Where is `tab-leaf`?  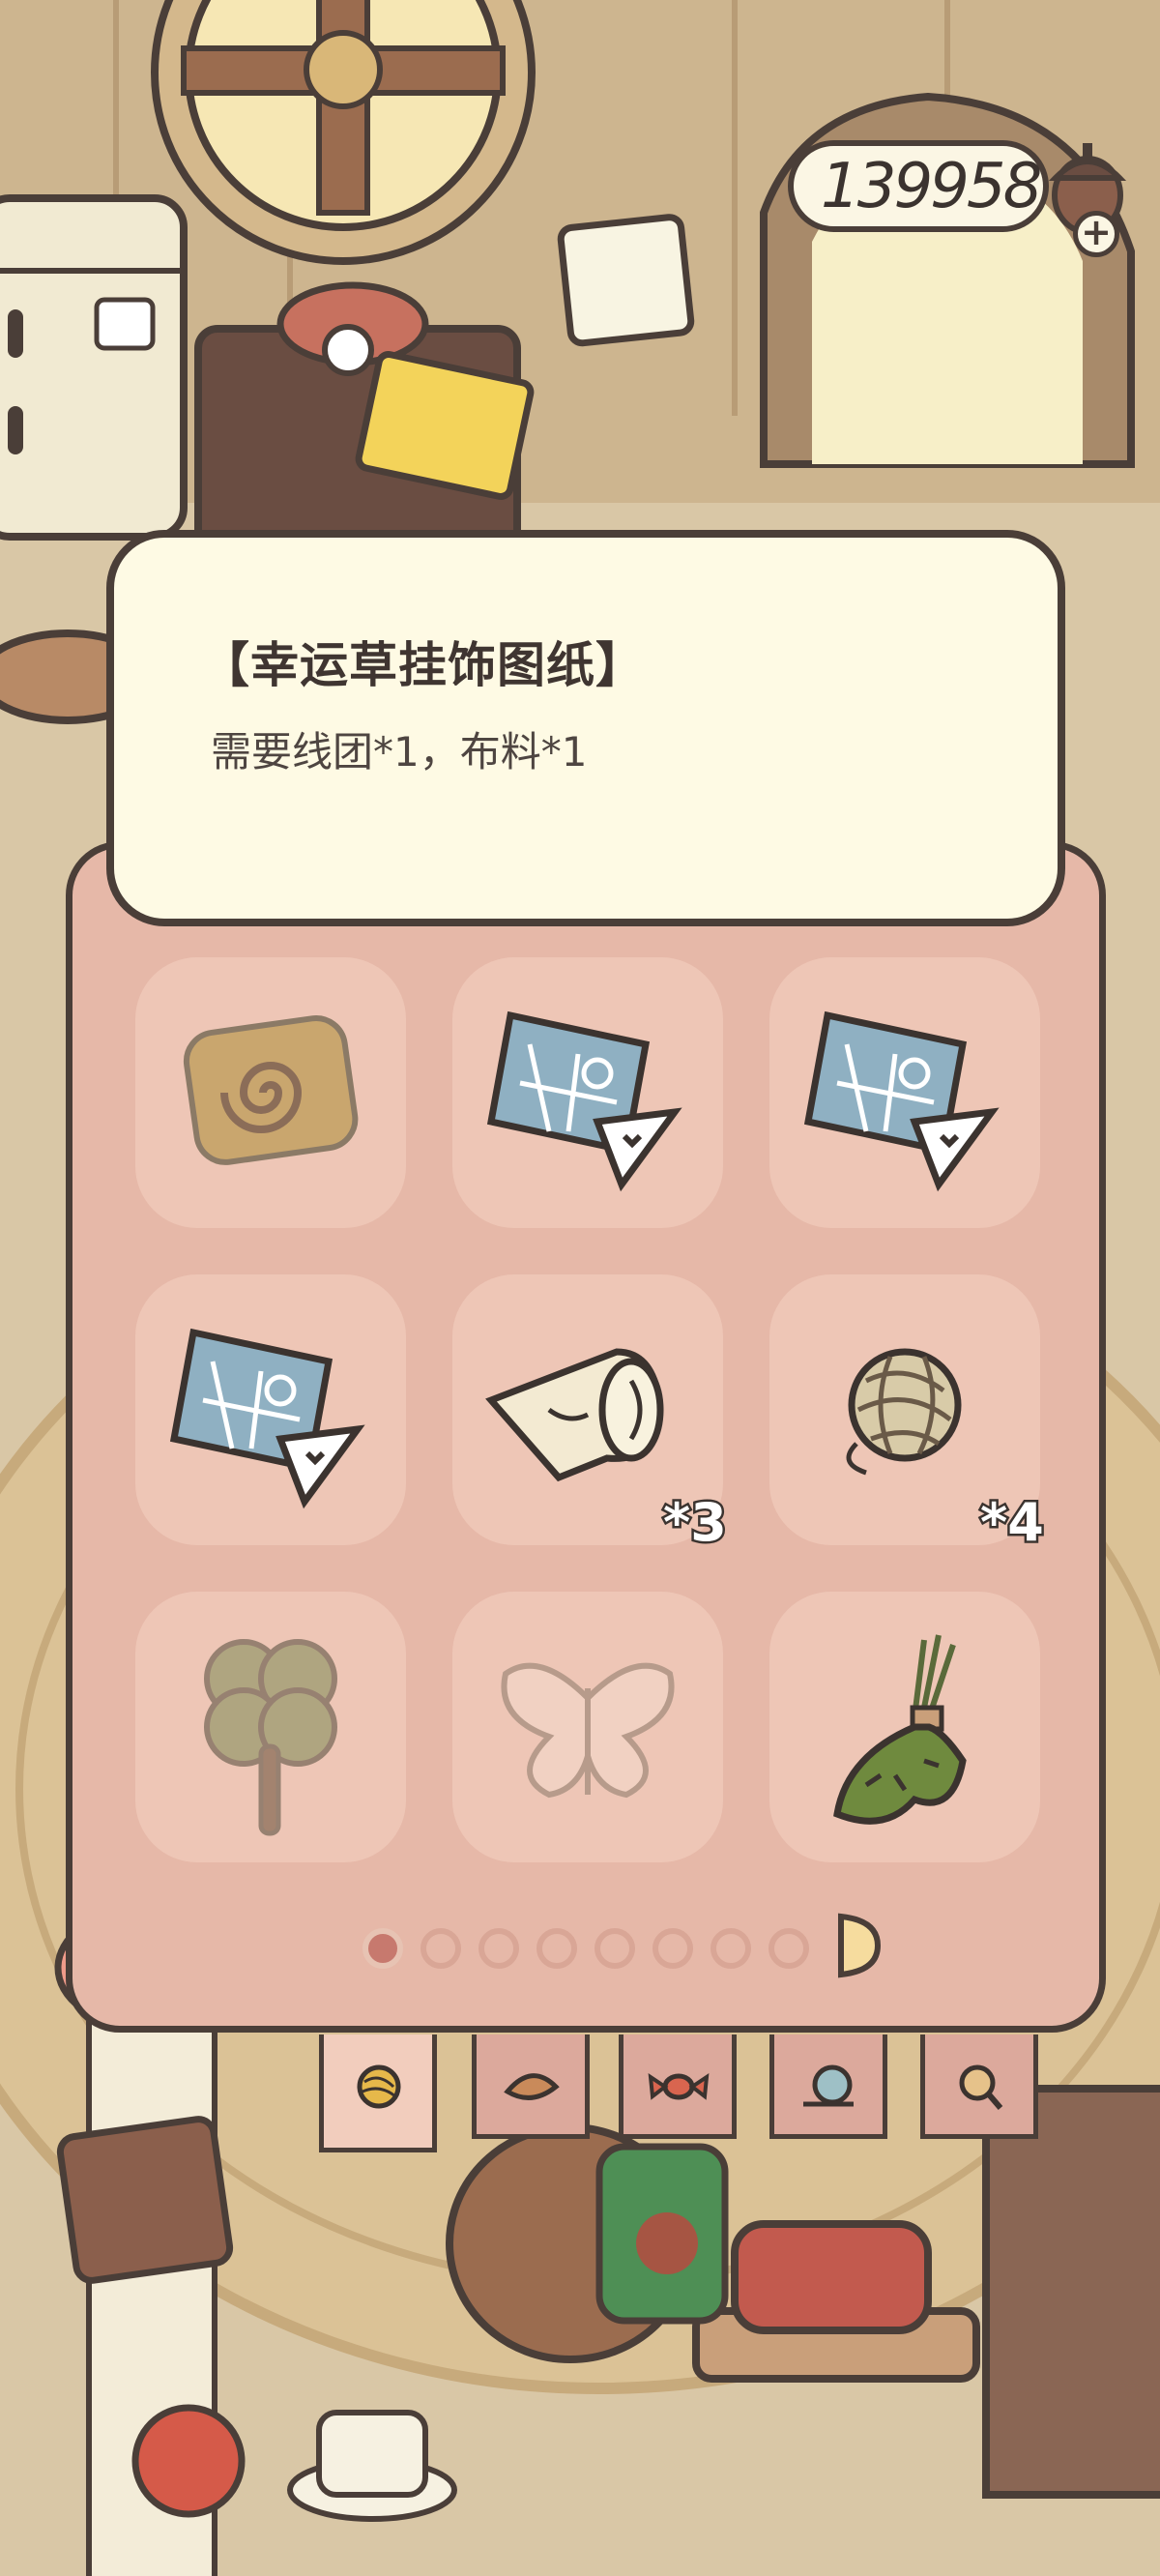
tab-leaf is located at coordinates (531, 2086).